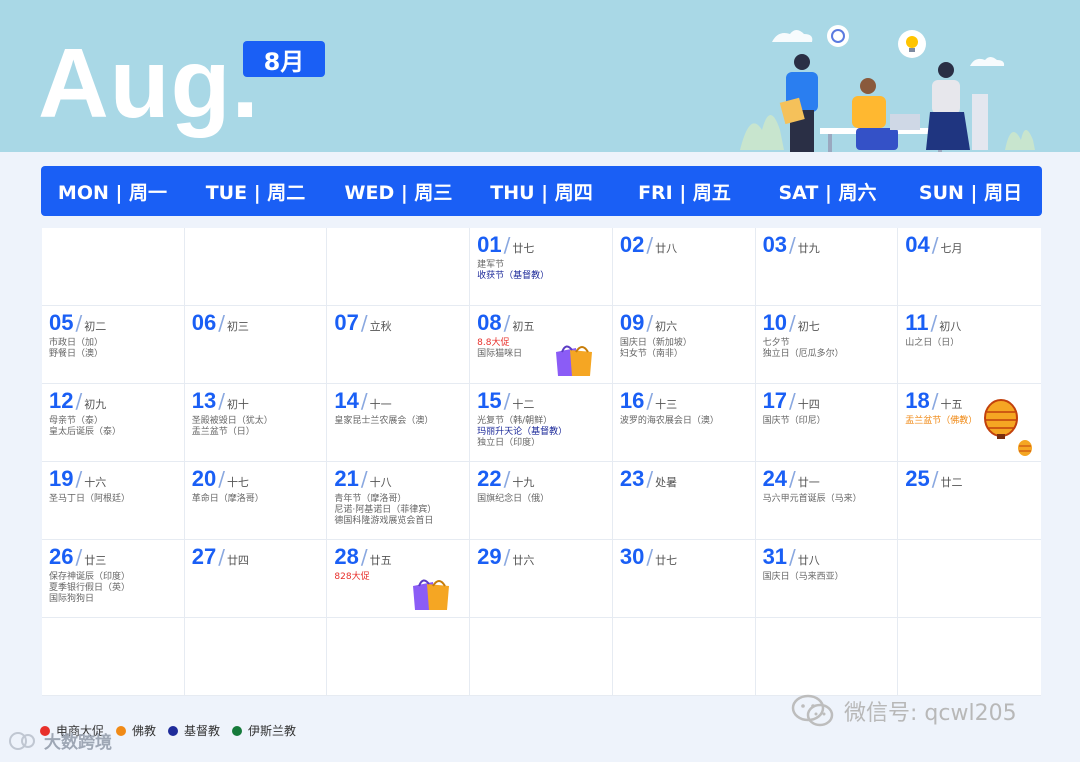 Image resolution: width=1080 pixels, height=762 pixels. I want to click on lunar-date: 十四, so click(808, 404).